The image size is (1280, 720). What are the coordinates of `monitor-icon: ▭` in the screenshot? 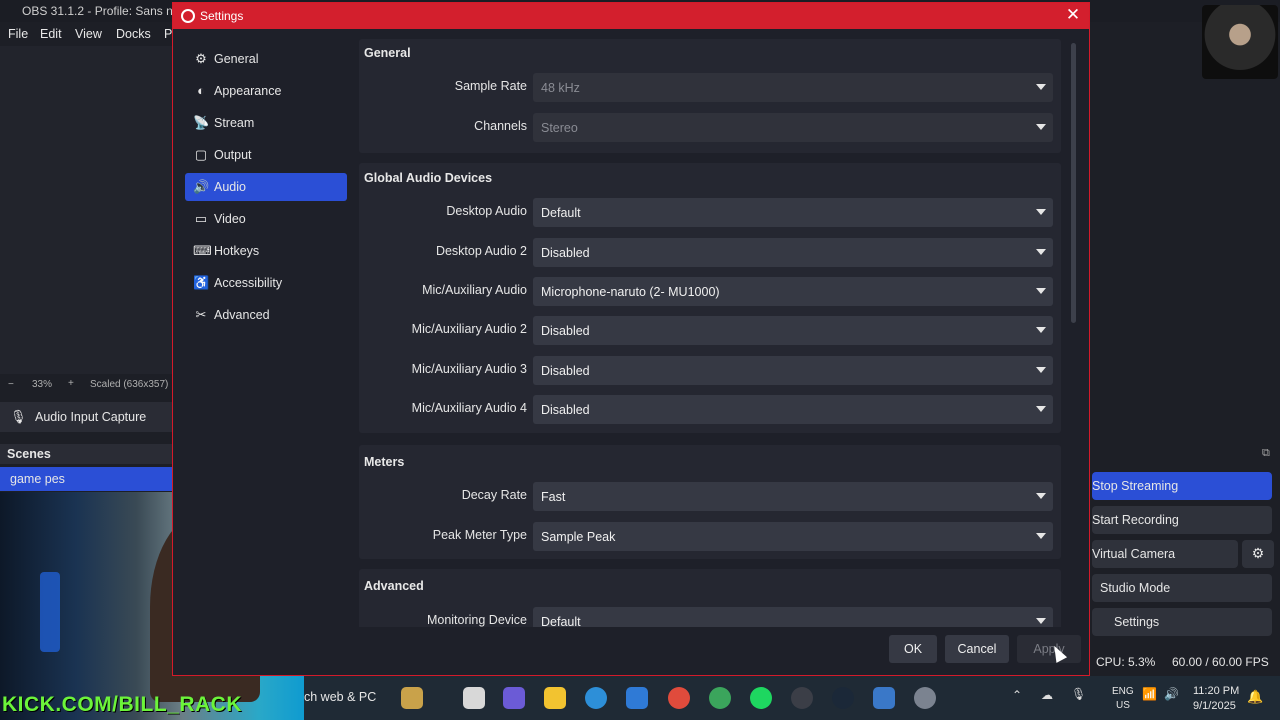 It's located at (201, 218).